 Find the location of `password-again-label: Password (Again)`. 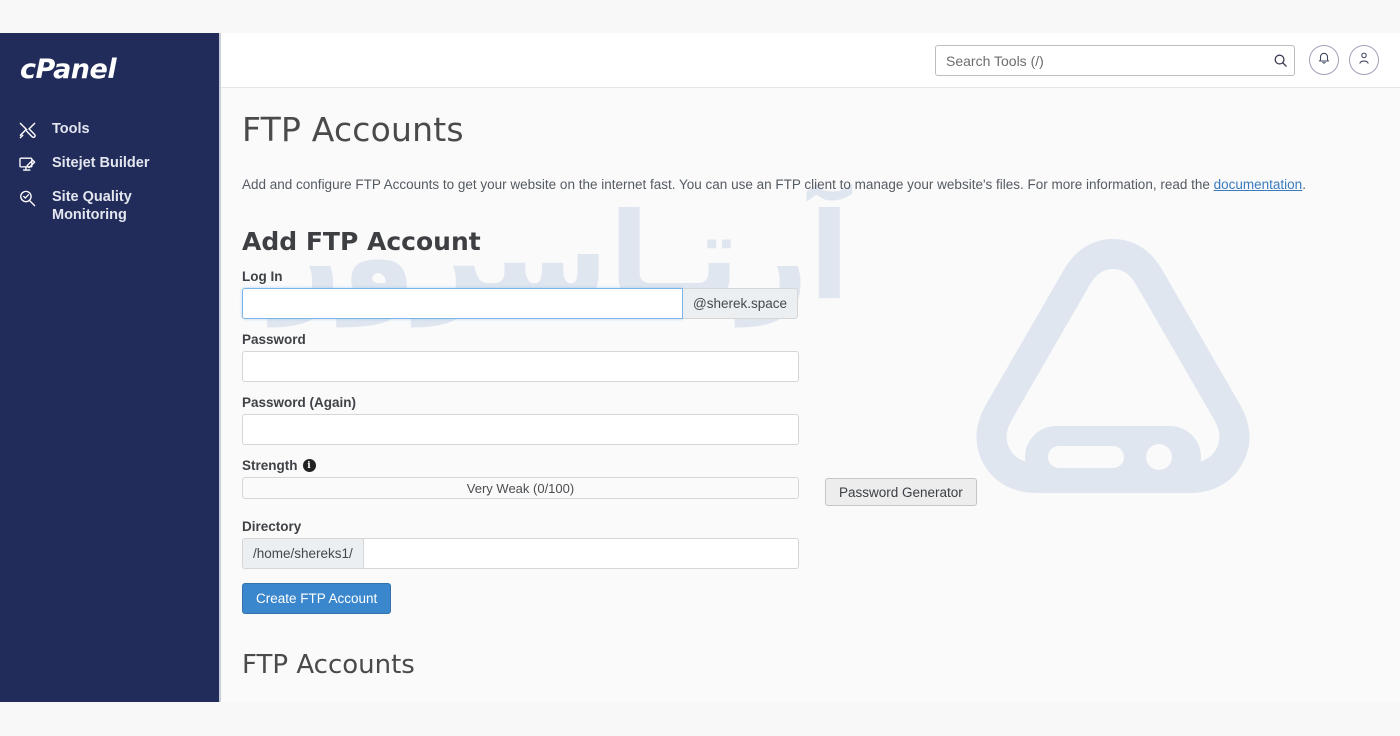

password-again-label: Password (Again) is located at coordinates (299, 402).